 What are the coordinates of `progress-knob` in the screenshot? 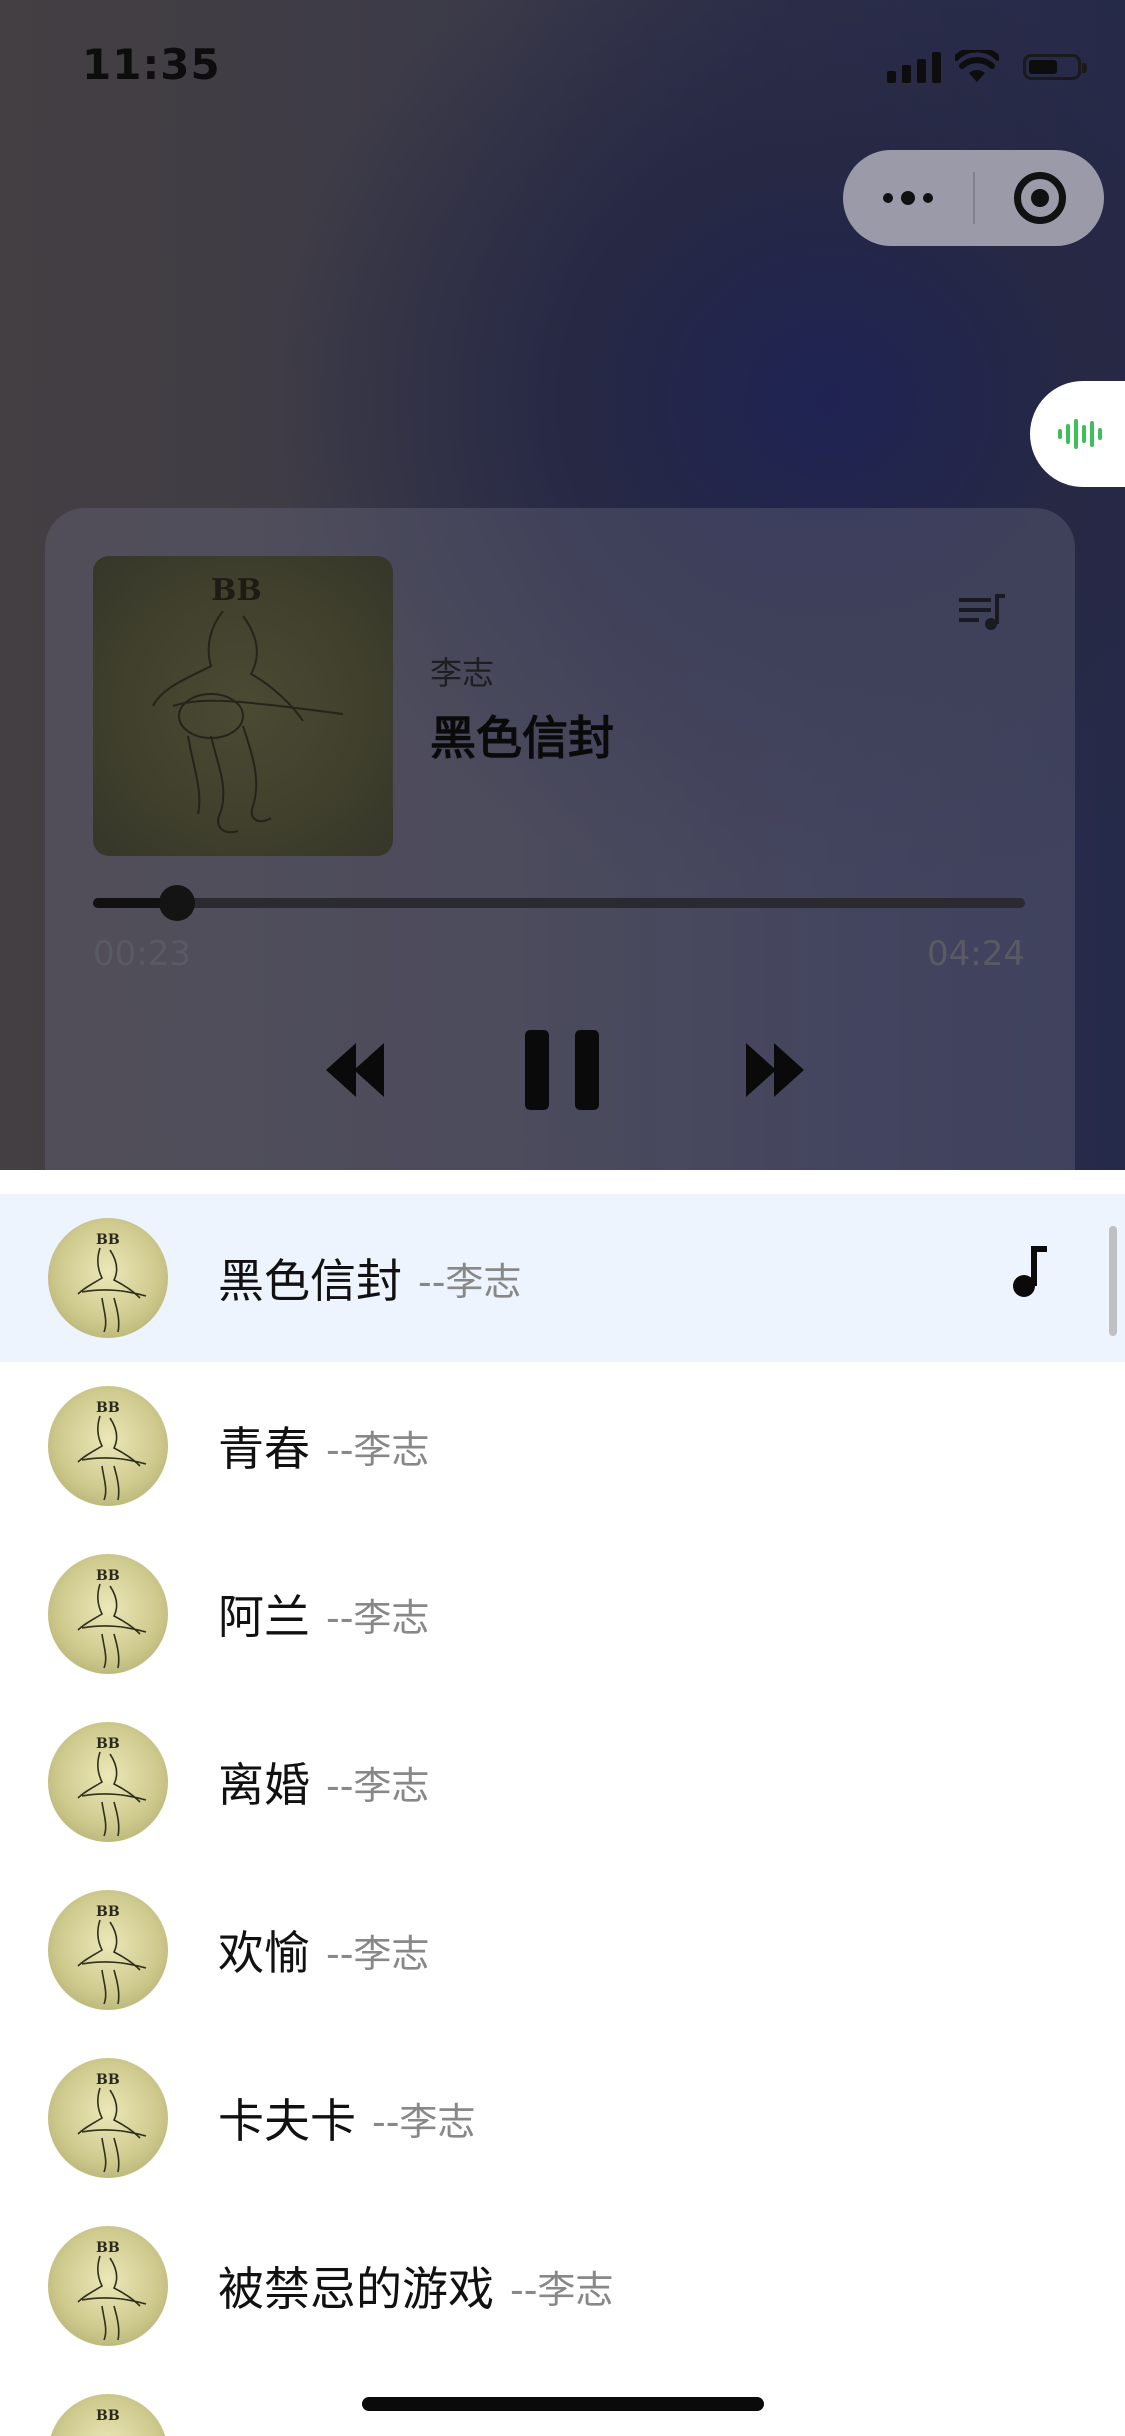 It's located at (176, 903).